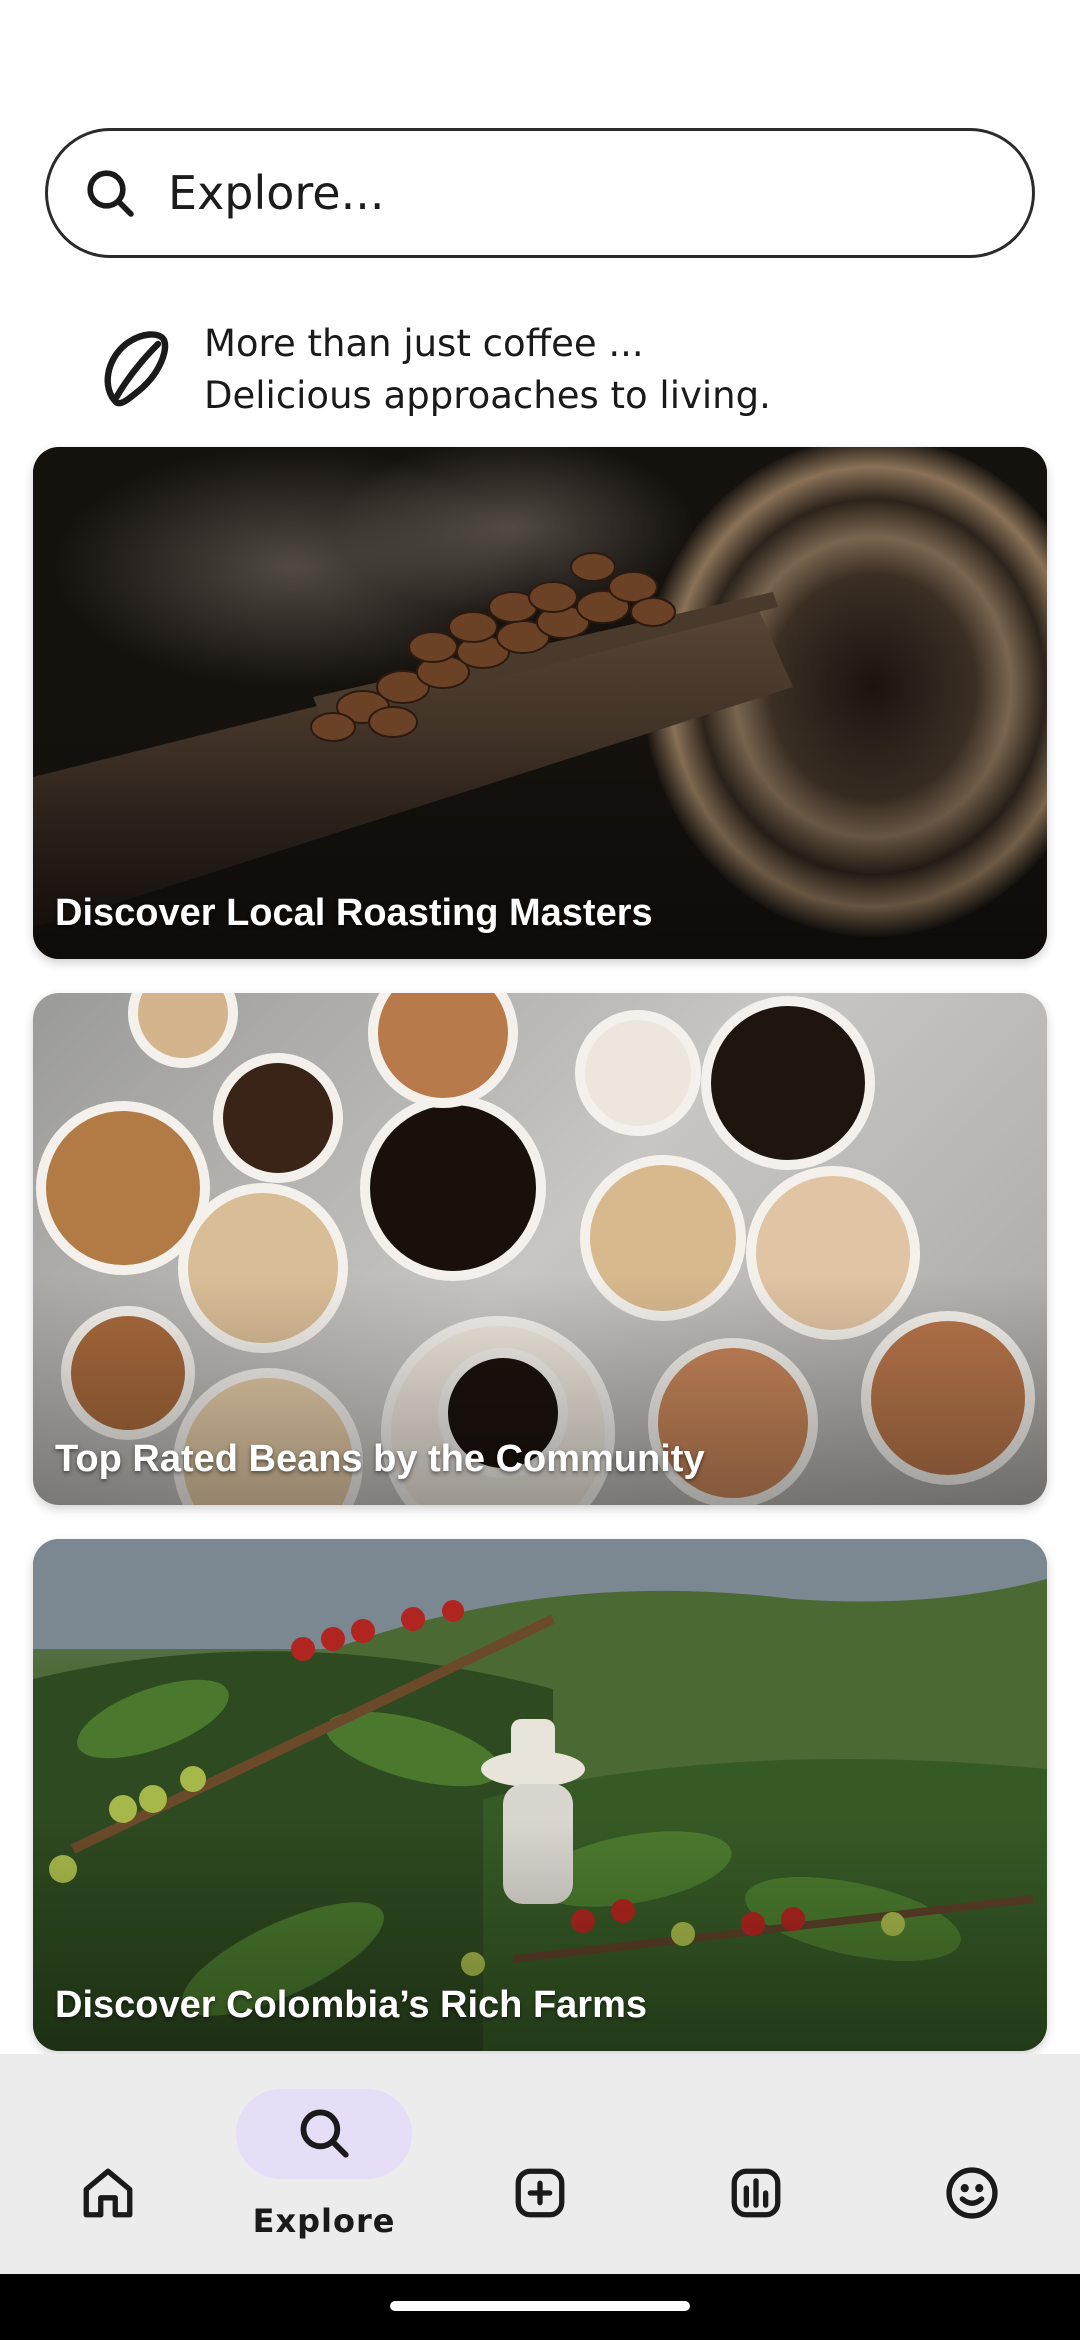  I want to click on nav-item-profile, so click(972, 2164).